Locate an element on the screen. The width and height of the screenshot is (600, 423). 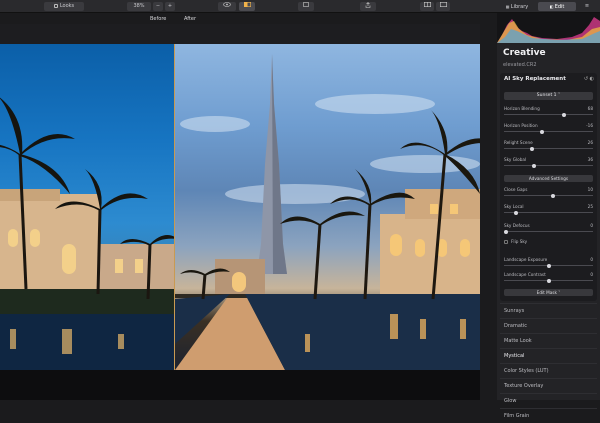
landscape-contrast-label: Landscape Contrast is located at coordinates (525, 274).